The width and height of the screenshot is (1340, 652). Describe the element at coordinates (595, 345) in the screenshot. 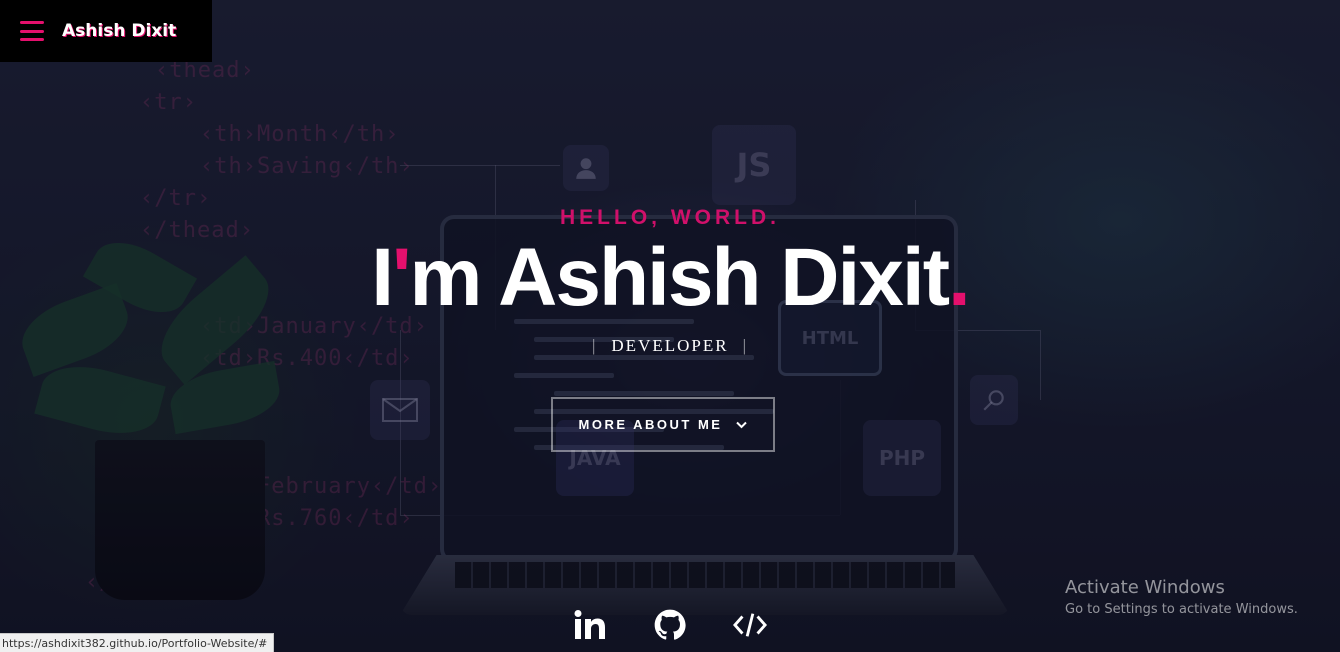

I see `role-pipe-left: |` at that location.